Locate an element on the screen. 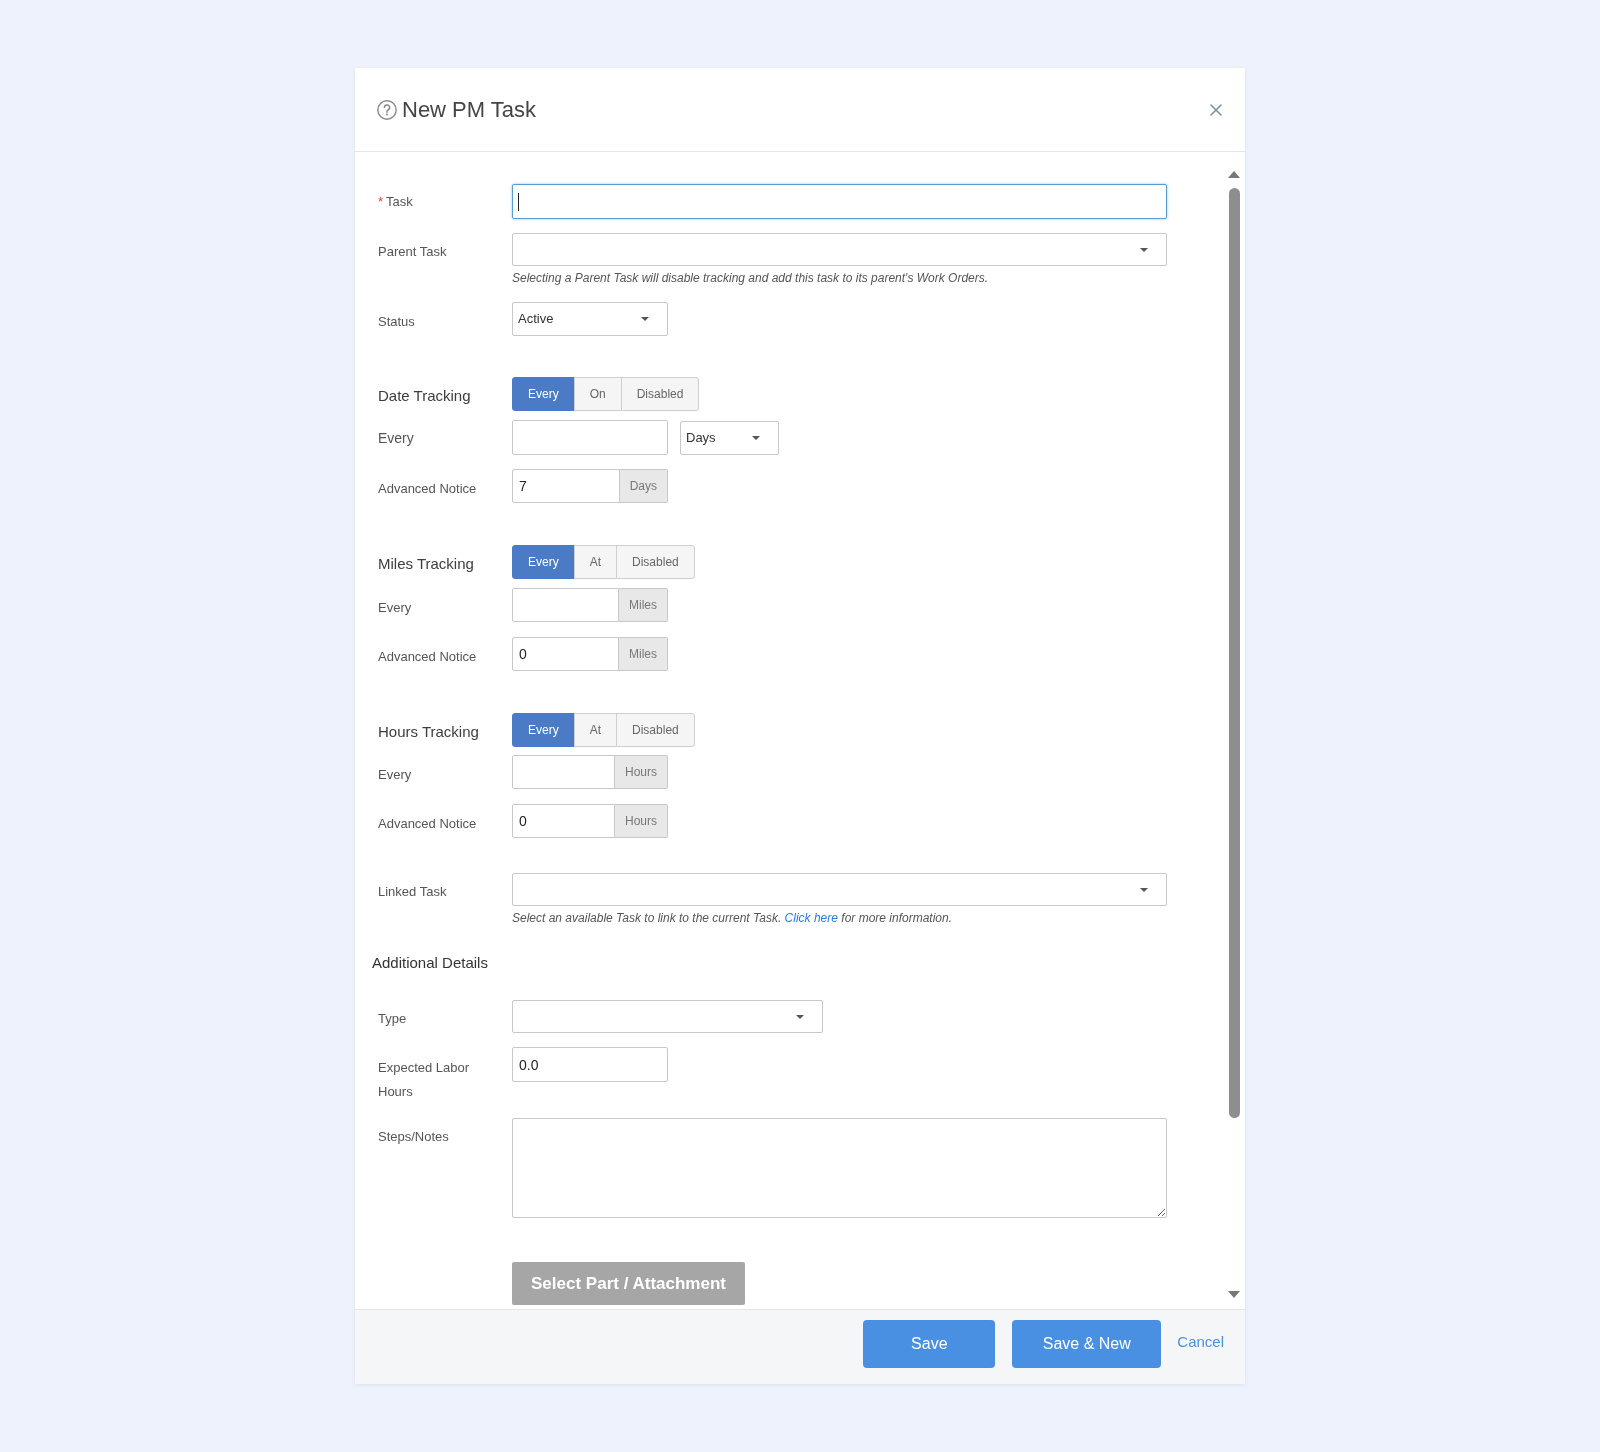 This screenshot has width=1600, height=1452. scroll-up-icon is located at coordinates (1234, 174).